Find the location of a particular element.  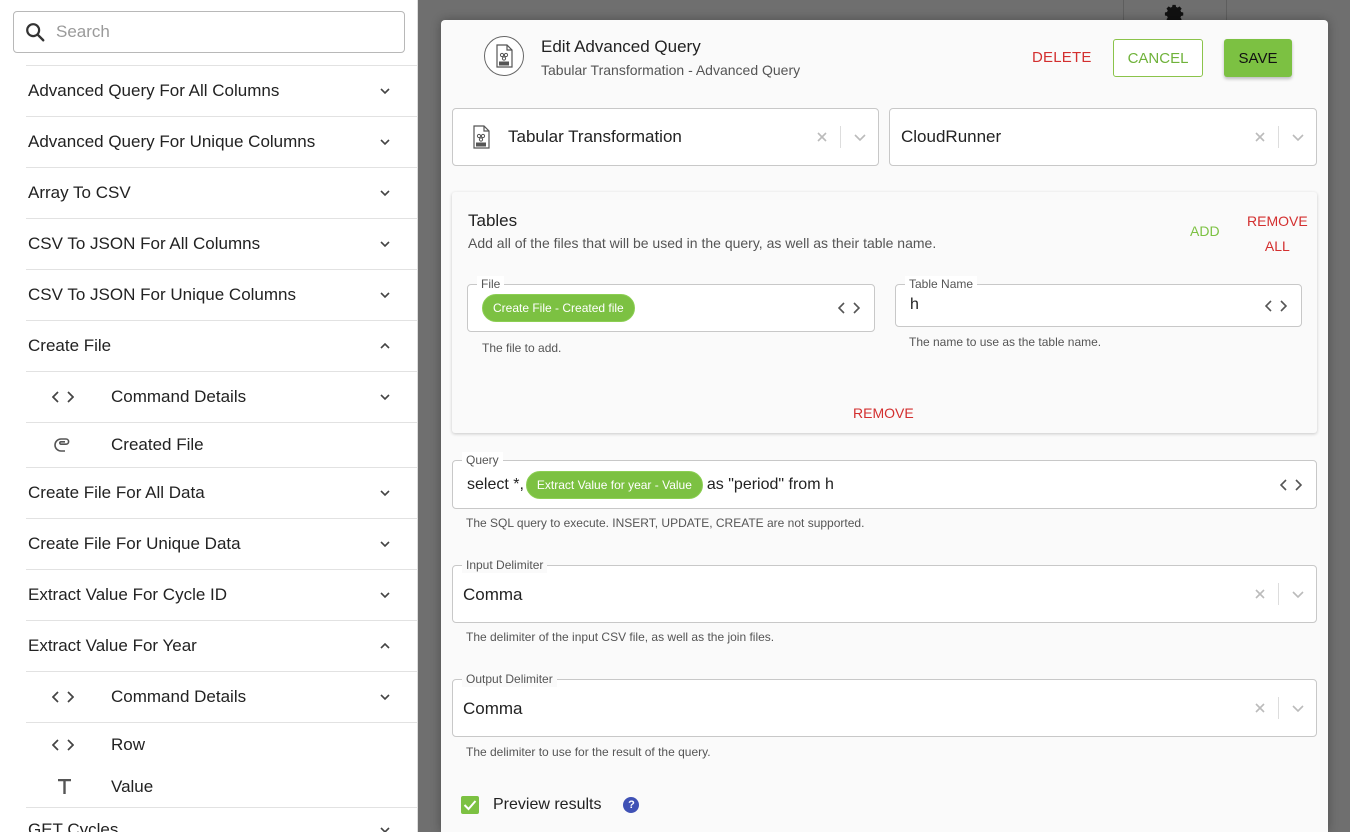

preview-results-row: Preview results ? is located at coordinates (550, 805).